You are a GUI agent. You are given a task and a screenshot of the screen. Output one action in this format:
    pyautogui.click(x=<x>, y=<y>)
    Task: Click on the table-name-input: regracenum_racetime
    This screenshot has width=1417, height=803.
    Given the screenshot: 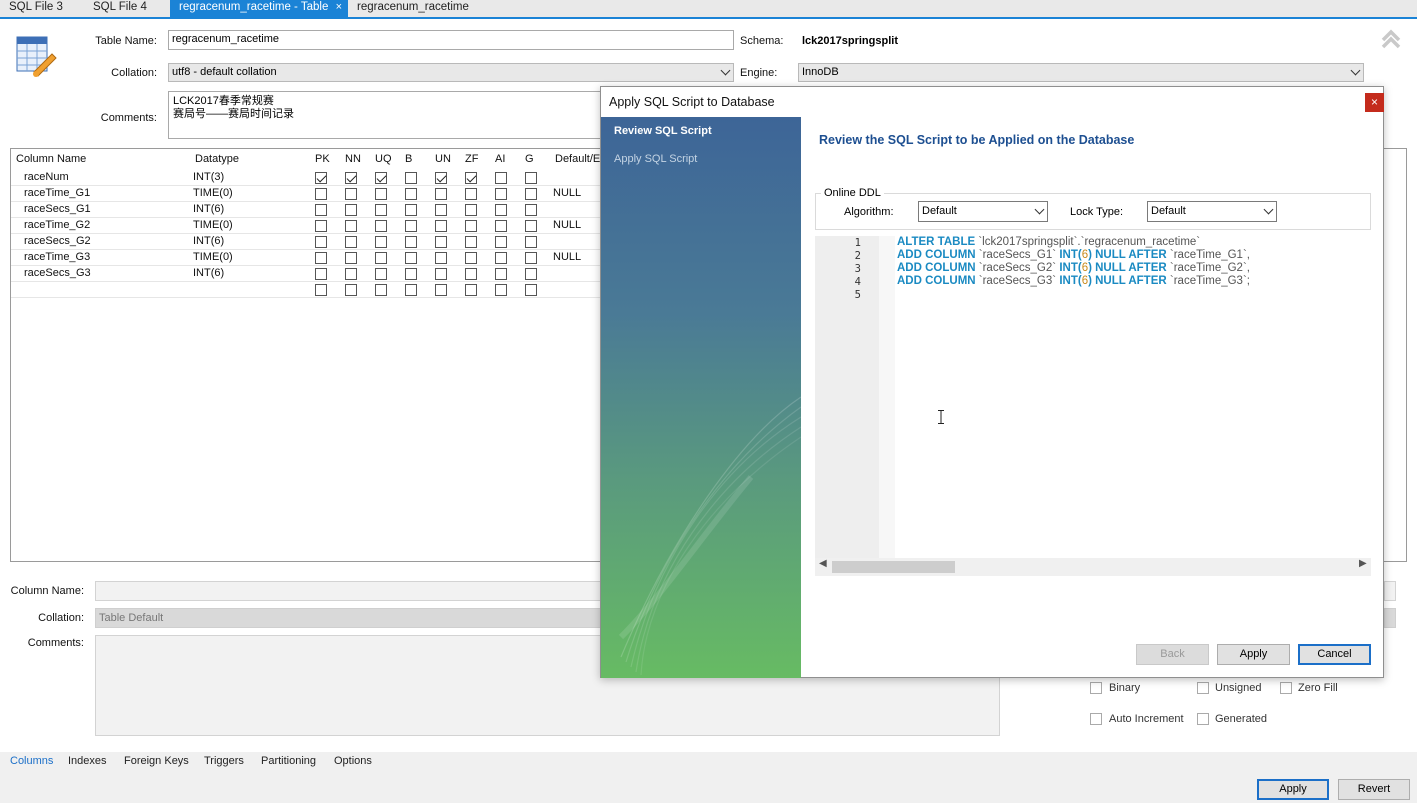 What is the action you would take?
    pyautogui.click(x=451, y=40)
    